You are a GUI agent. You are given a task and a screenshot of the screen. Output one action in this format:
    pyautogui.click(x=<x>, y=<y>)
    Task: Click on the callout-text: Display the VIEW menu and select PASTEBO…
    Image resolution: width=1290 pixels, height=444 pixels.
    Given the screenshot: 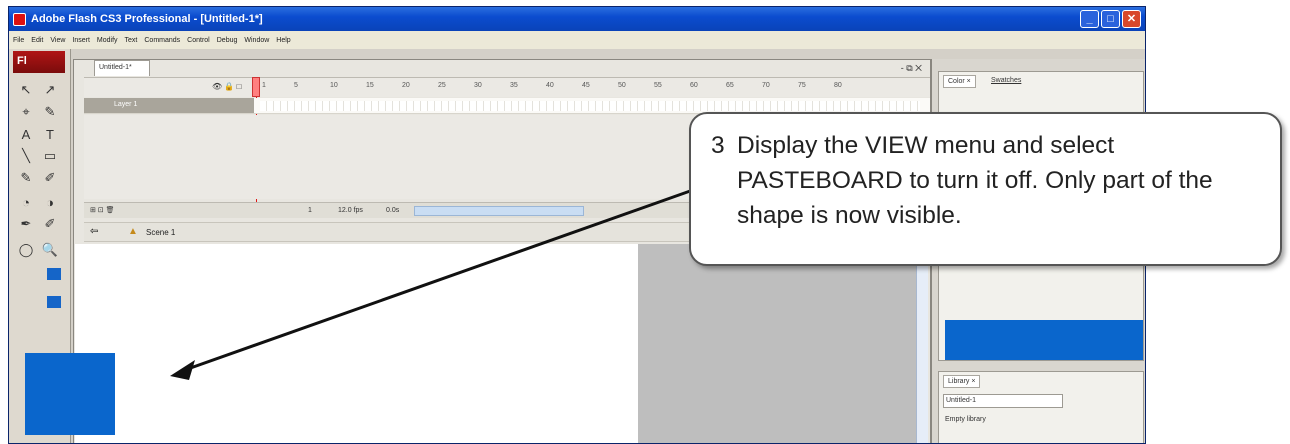 What is the action you would take?
    pyautogui.click(x=975, y=180)
    